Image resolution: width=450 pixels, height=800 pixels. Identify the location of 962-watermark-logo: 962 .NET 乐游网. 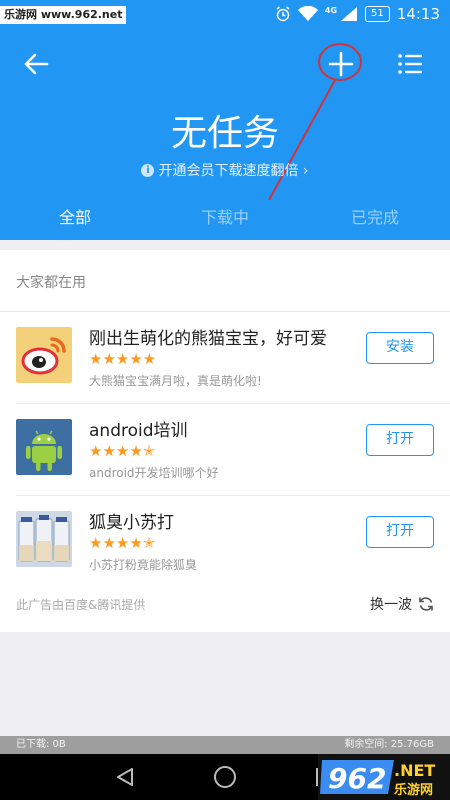
(384, 777).